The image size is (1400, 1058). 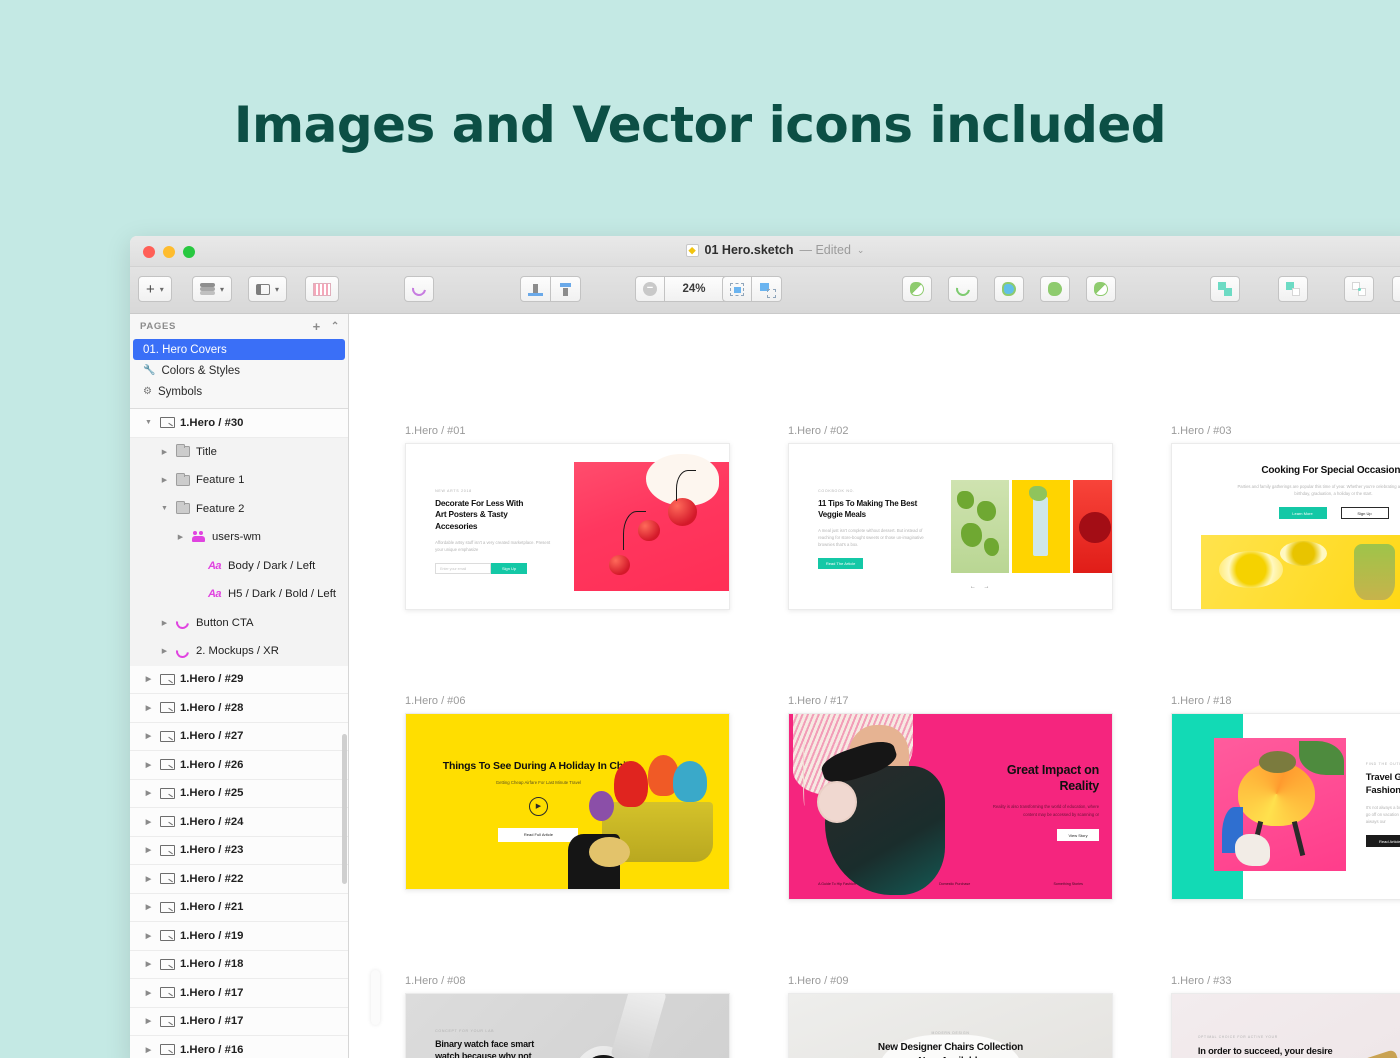 What do you see at coordinates (1359, 289) in the screenshot?
I see `intersect-button` at bounding box center [1359, 289].